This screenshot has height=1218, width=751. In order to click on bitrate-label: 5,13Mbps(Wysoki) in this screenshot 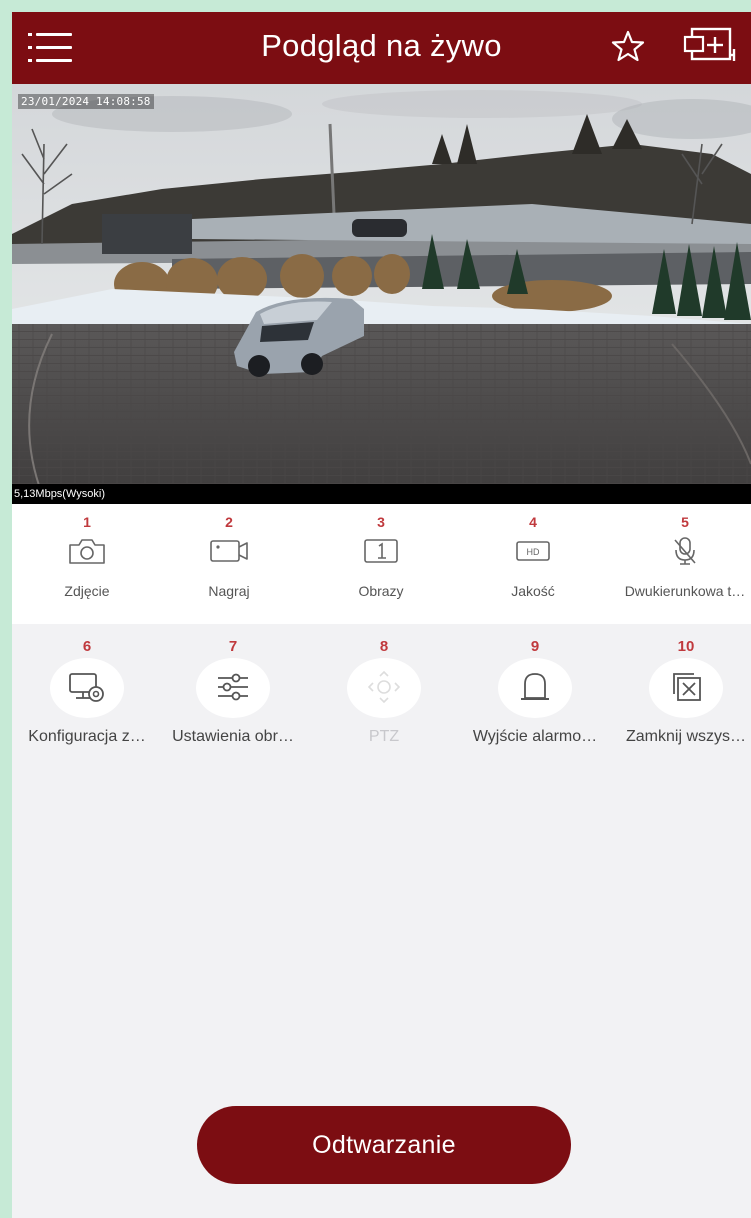, I will do `click(381, 494)`.